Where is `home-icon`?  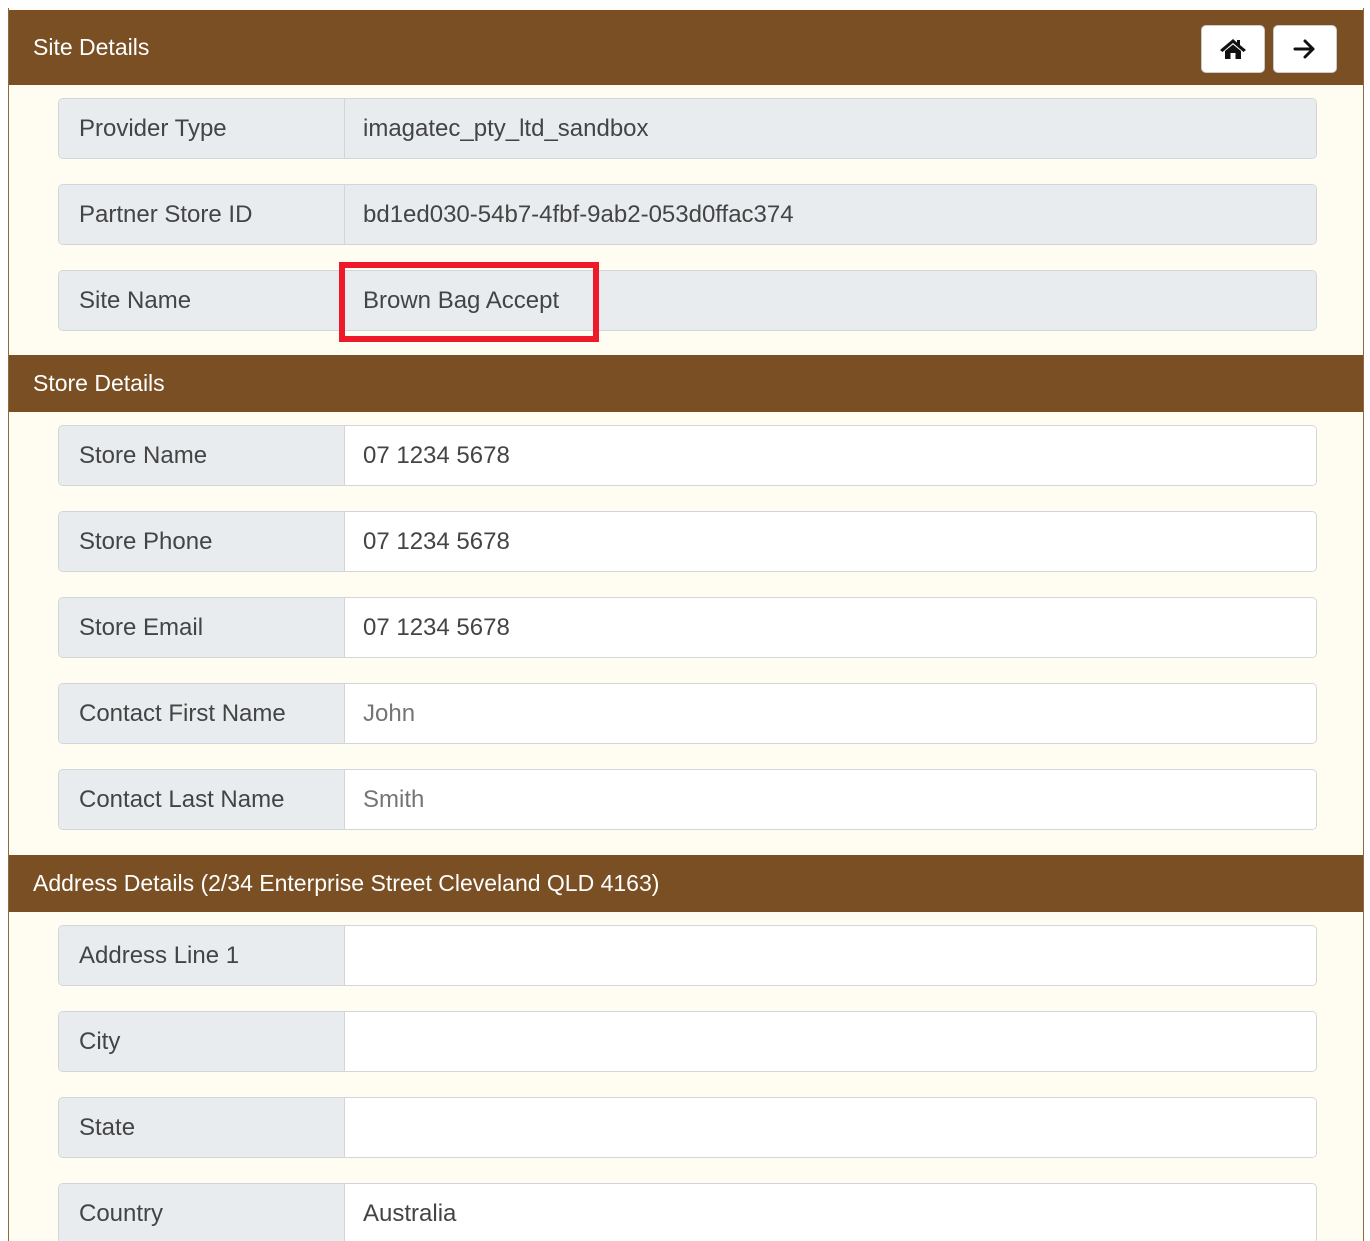 home-icon is located at coordinates (1233, 49).